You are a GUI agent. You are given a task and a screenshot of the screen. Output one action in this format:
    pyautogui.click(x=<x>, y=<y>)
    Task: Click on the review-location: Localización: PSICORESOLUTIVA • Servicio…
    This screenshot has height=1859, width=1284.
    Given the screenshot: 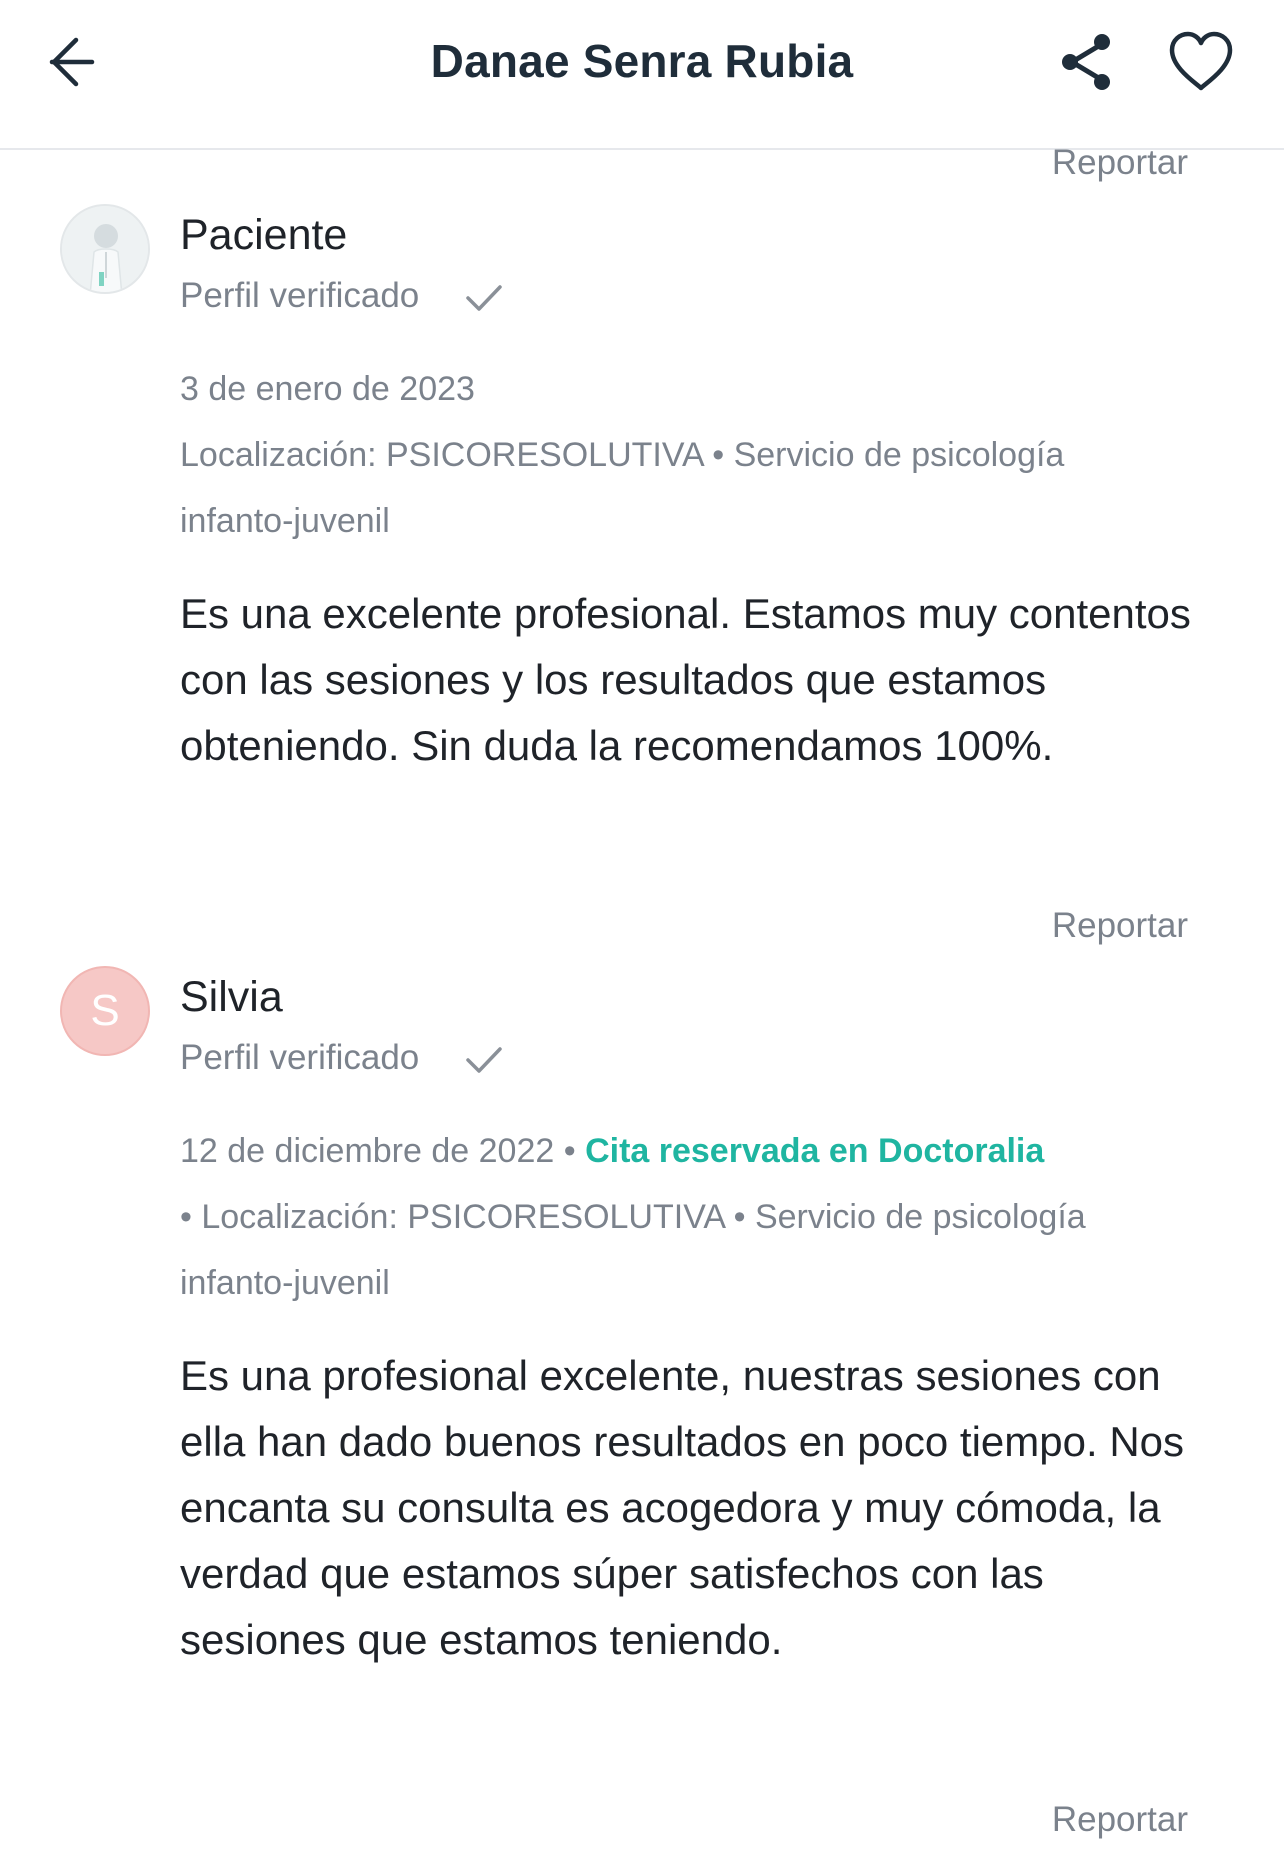 What is the action you would take?
    pyautogui.click(x=622, y=455)
    